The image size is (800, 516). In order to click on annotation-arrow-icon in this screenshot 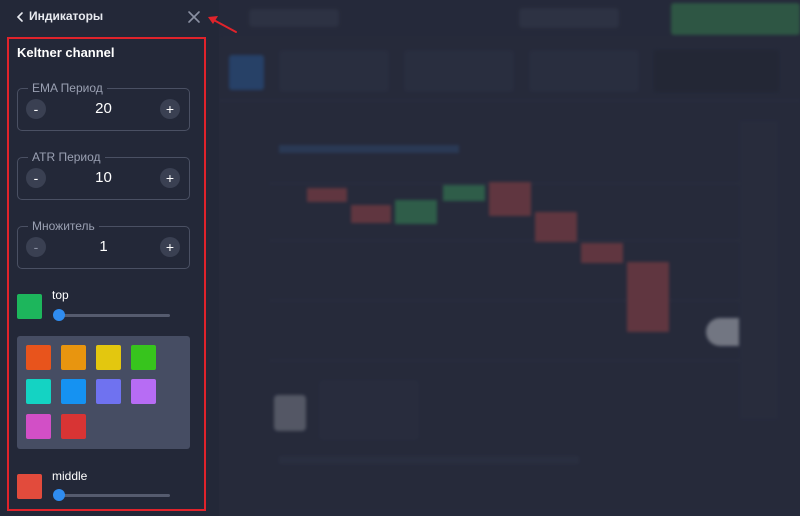, I will do `click(222, 24)`.